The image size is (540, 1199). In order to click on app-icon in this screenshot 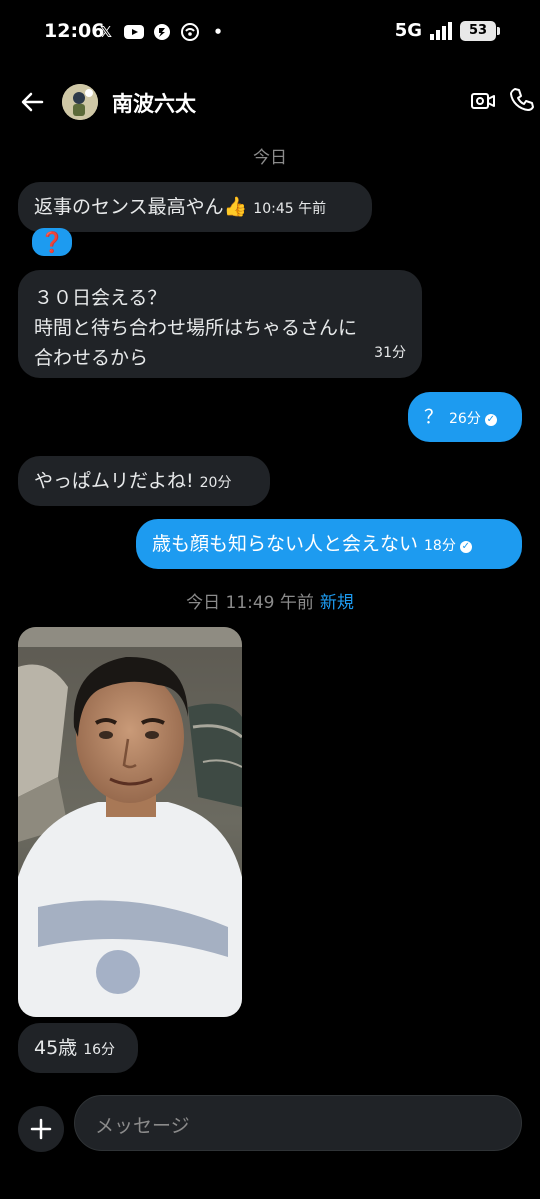, I will do `click(162, 32)`.